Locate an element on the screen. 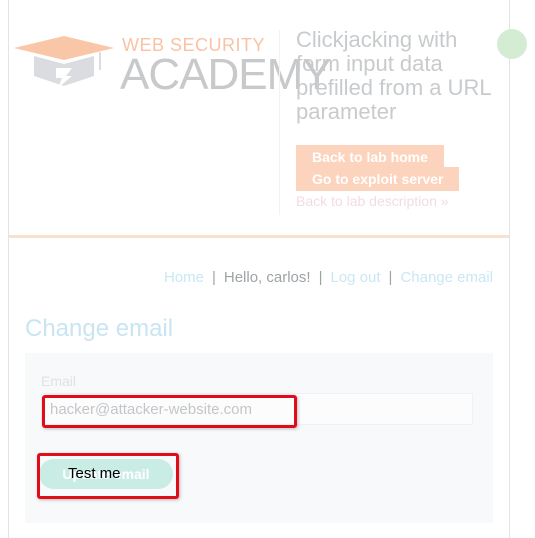  back-to-lab-description-link: Back to lab description » is located at coordinates (372, 201).